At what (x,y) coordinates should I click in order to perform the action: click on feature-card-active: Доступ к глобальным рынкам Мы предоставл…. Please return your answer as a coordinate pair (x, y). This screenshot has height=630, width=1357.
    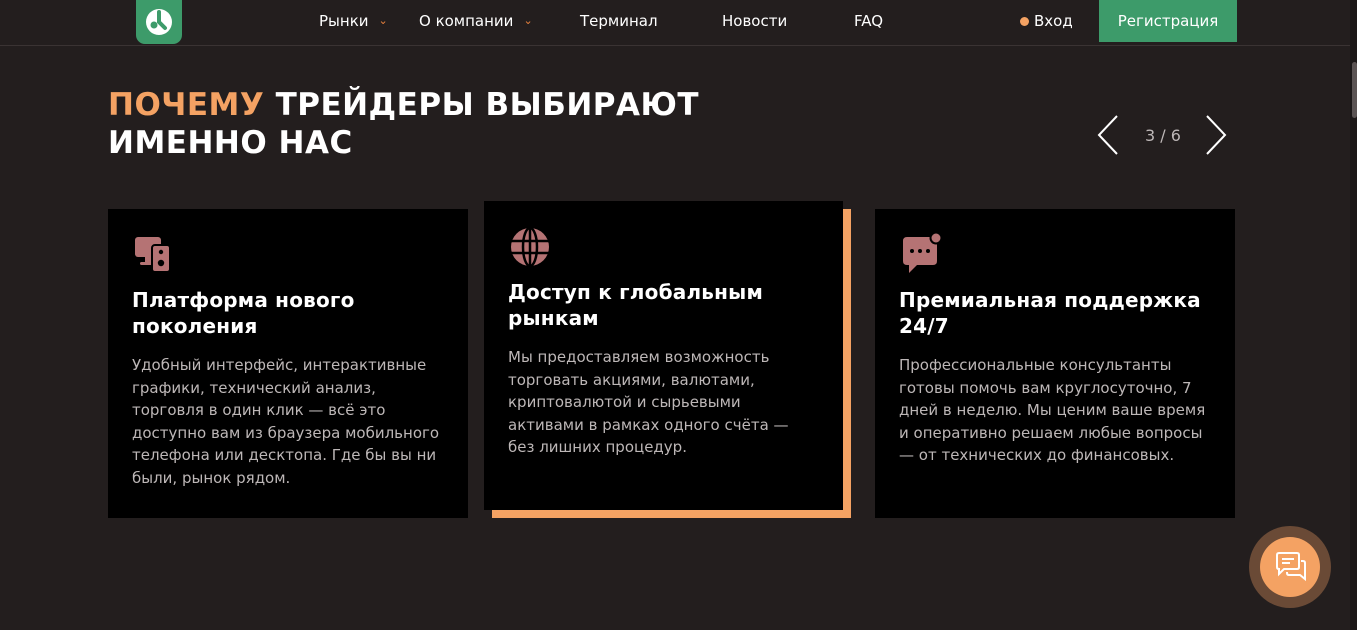
    Looking at the image, I should click on (663, 355).